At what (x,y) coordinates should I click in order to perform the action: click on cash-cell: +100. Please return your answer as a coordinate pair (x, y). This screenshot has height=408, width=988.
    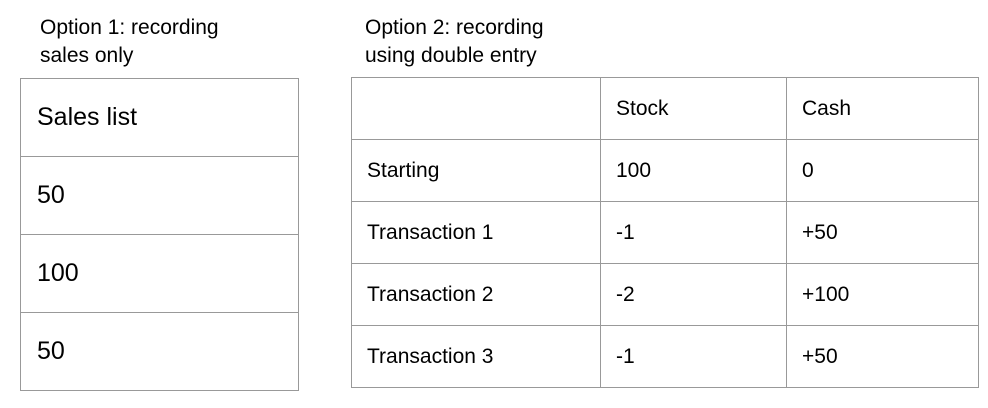
    Looking at the image, I should click on (882, 294).